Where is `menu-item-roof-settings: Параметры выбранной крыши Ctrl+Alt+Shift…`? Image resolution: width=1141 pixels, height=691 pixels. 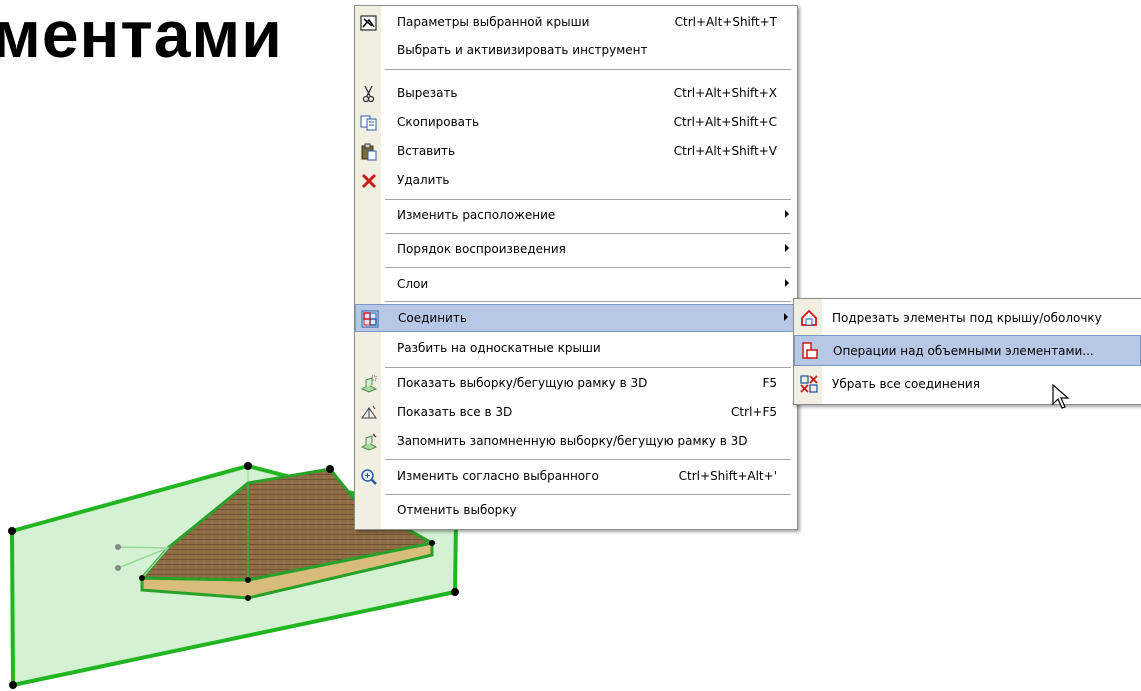 menu-item-roof-settings: Параметры выбранной крыши Ctrl+Alt+Shift… is located at coordinates (576, 23).